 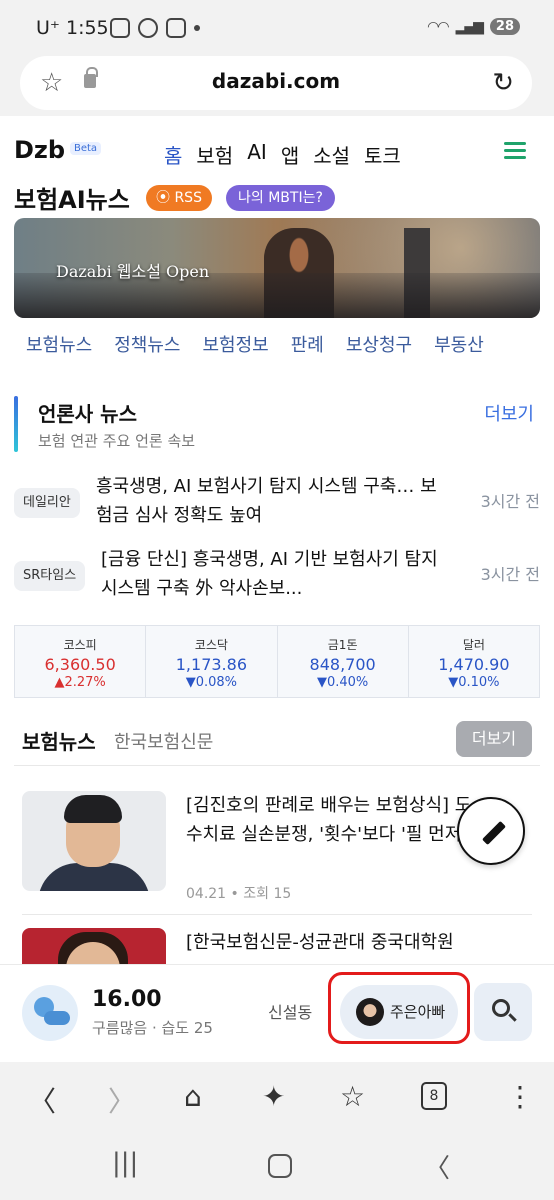 What do you see at coordinates (211, 682) in the screenshot?
I see `market-change: ▼0.08%` at bounding box center [211, 682].